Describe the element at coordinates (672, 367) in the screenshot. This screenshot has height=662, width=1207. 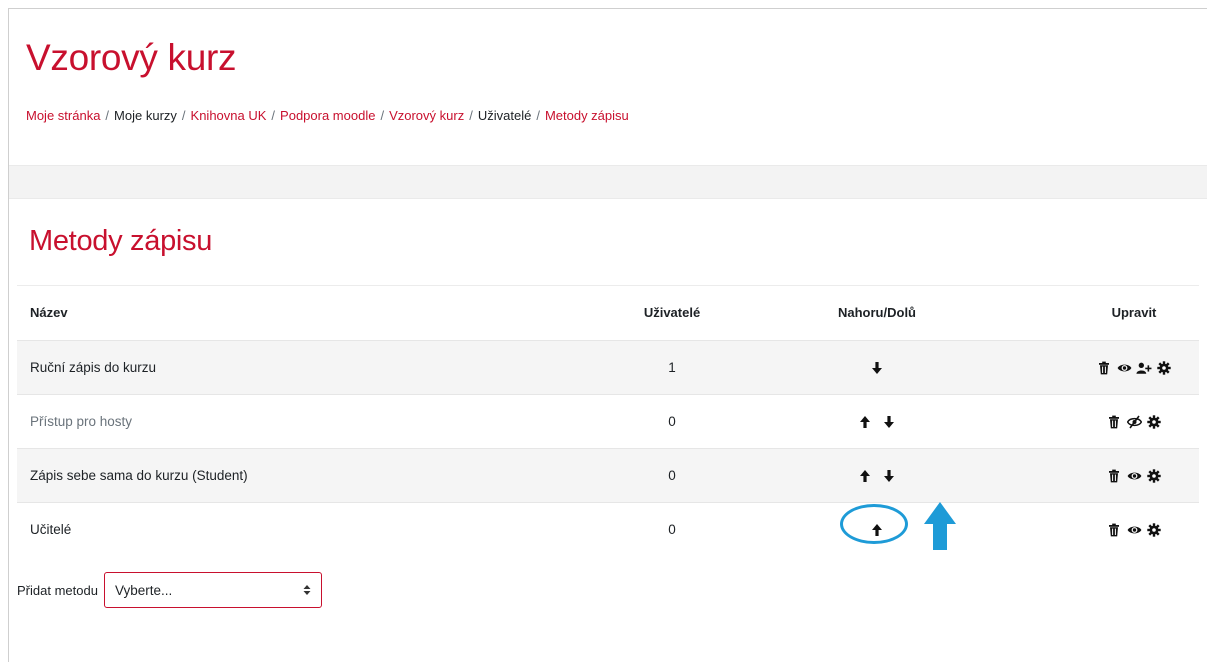
I see `method-users-count: 1` at that location.